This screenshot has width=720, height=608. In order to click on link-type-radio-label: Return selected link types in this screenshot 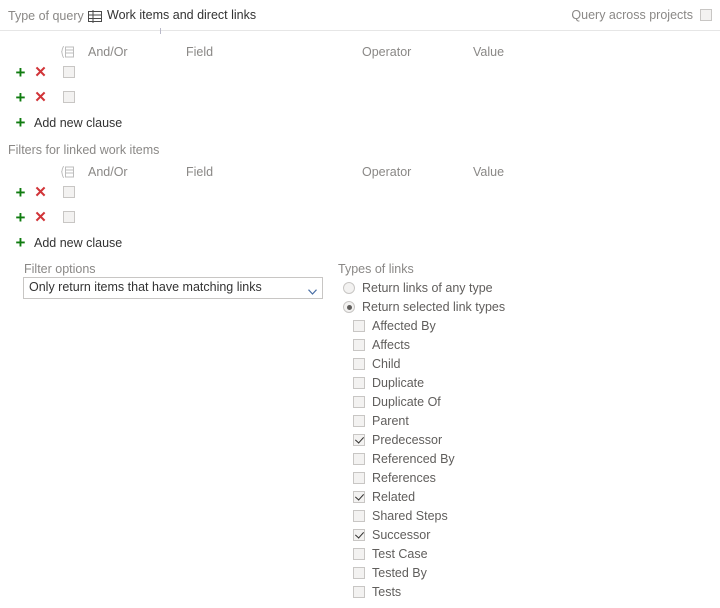, I will do `click(434, 307)`.